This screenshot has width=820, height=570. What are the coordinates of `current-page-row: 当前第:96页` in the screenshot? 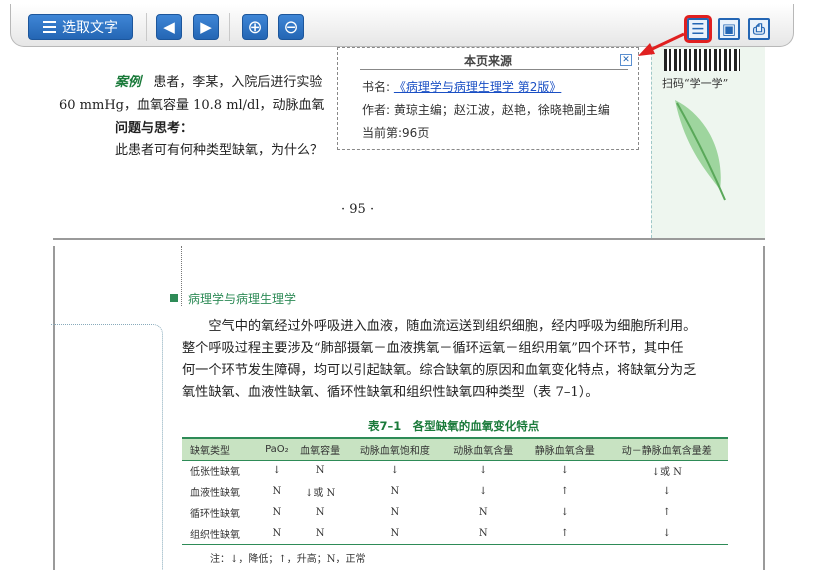 It's located at (396, 133).